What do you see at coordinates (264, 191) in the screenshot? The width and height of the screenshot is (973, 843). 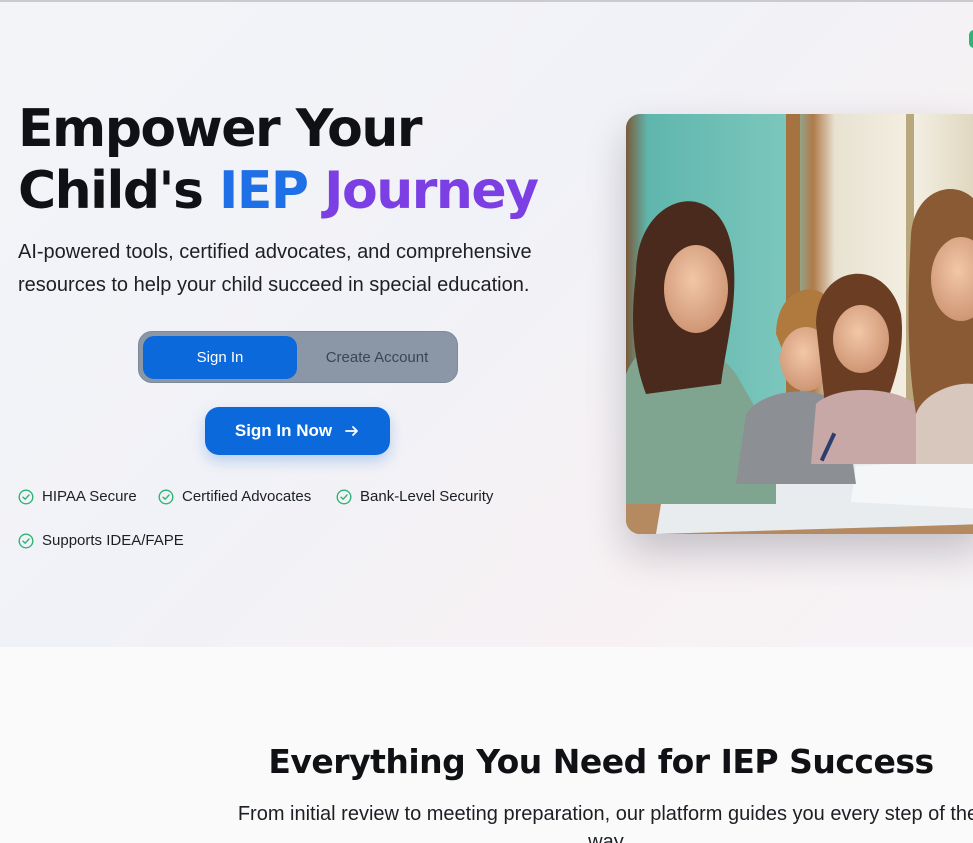 I see `headline-highlight-iep: IEP` at bounding box center [264, 191].